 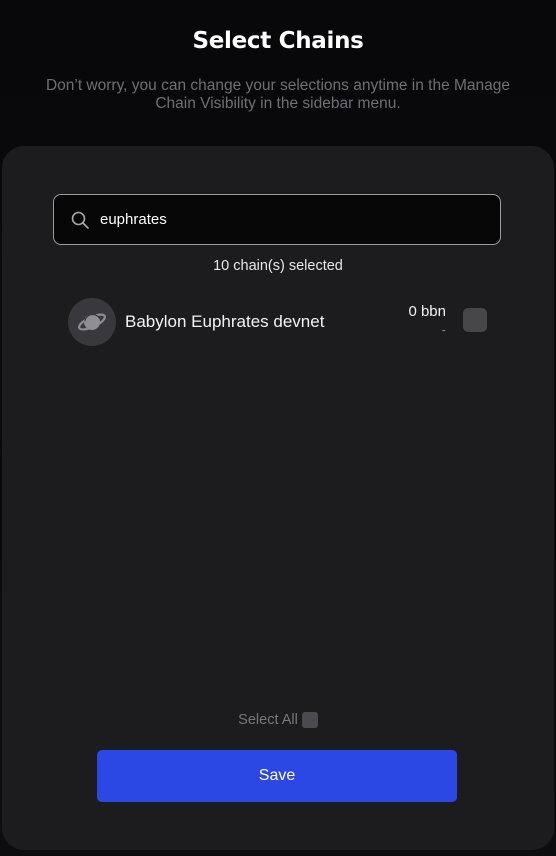 I want to click on planet-icon, so click(x=92, y=322).